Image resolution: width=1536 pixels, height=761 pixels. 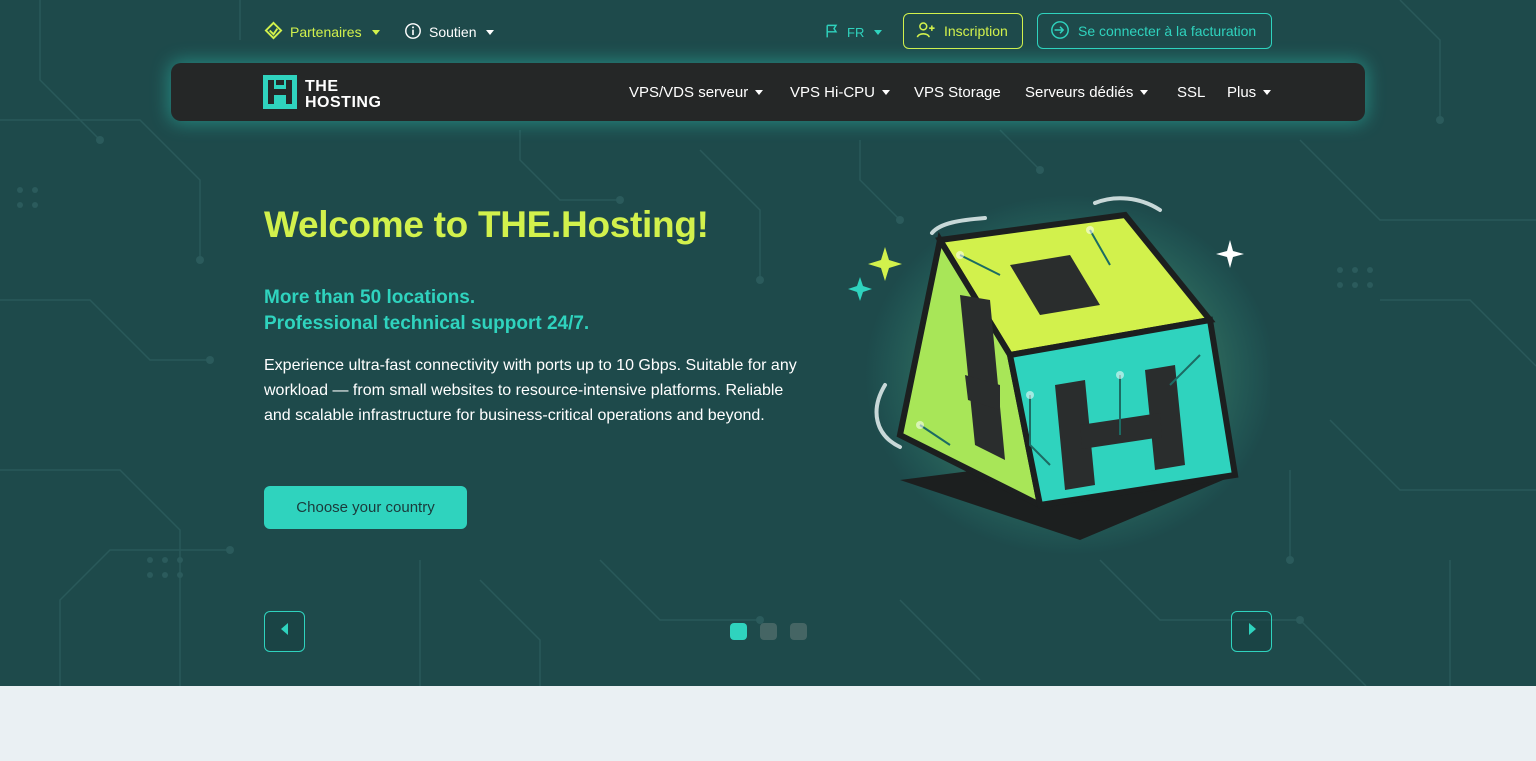 I want to click on below-fold-section, so click(x=768, y=723).